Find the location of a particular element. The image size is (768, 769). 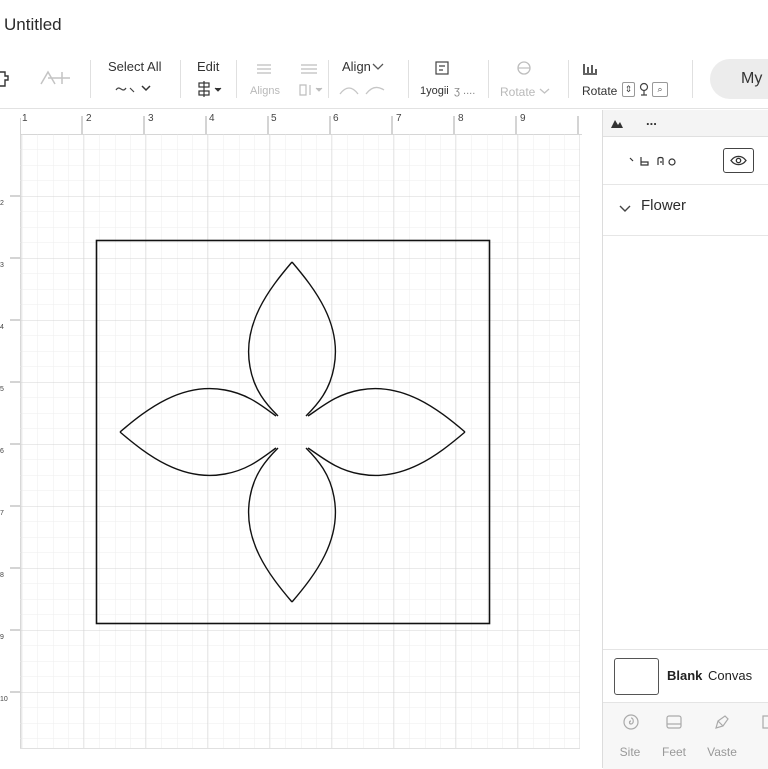

top-ruler-label: 3 is located at coordinates (151, 118).